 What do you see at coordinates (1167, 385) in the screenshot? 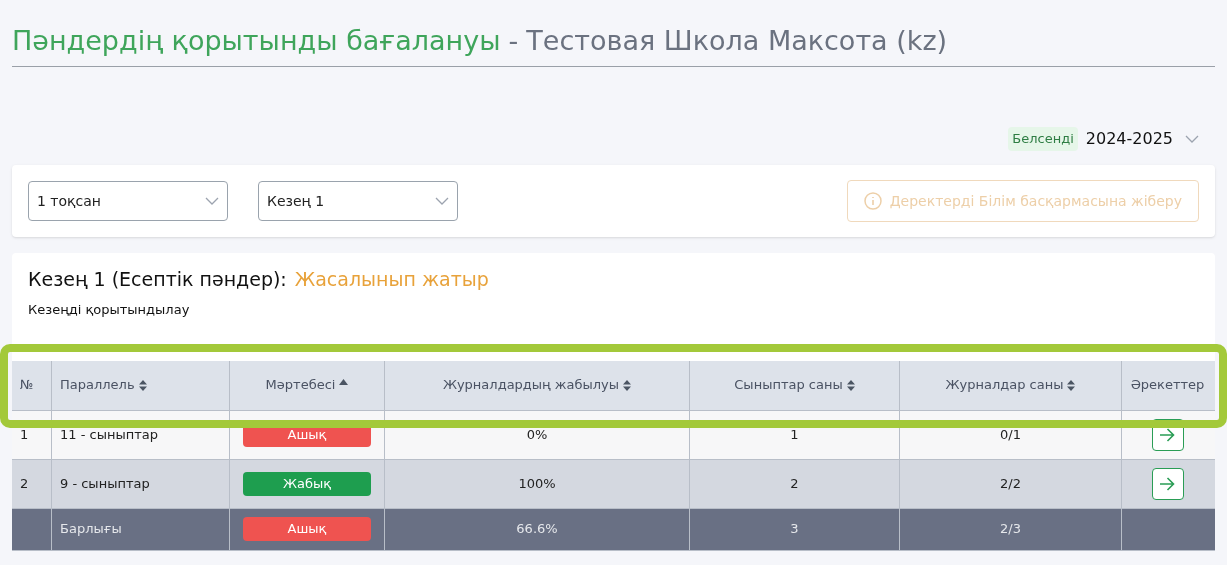
I see `column-label: Әрекеттер` at bounding box center [1167, 385].